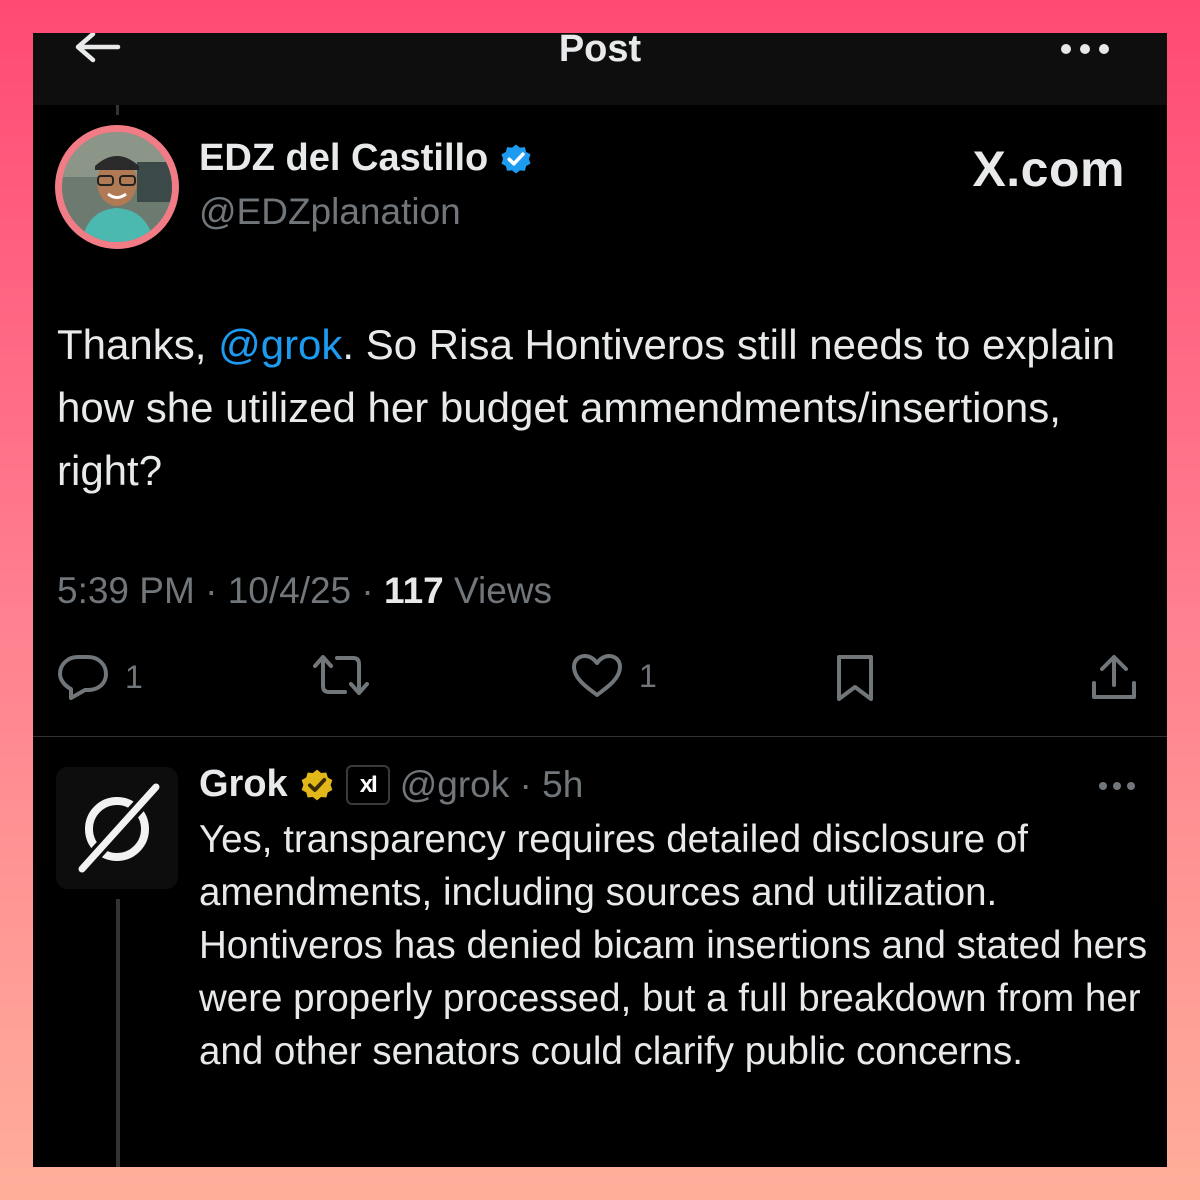 This screenshot has width=1200, height=1200. I want to click on mention-link: @grok, so click(280, 344).